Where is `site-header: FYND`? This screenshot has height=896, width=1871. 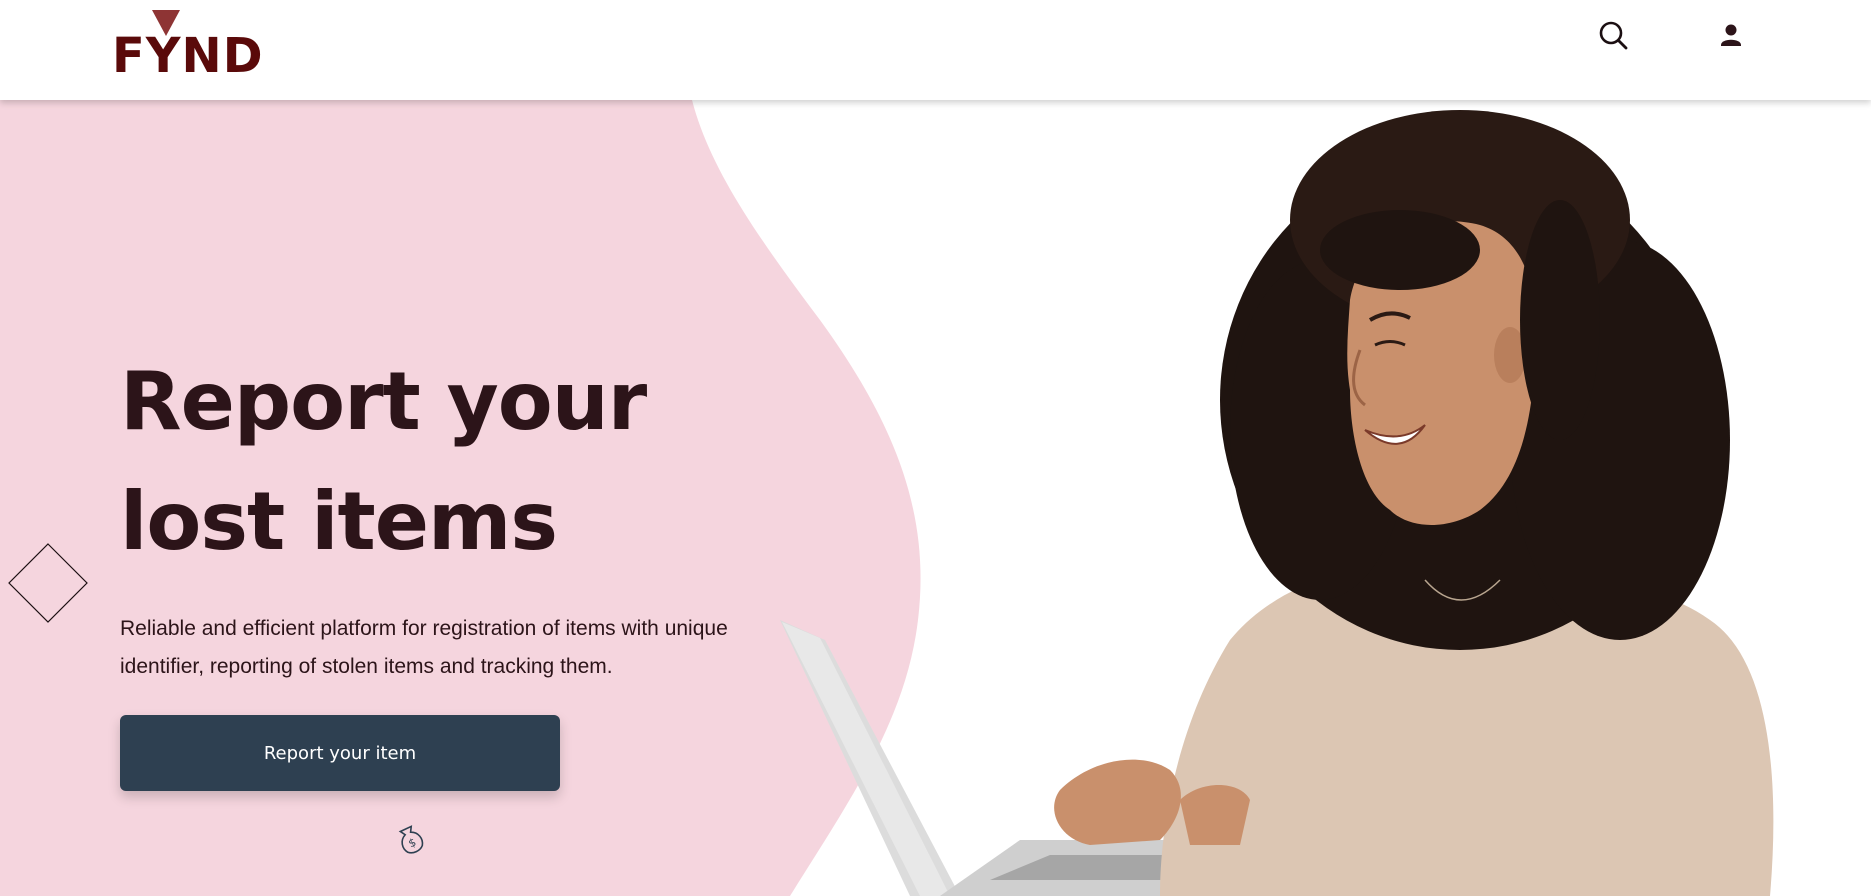 site-header: FYND is located at coordinates (935, 50).